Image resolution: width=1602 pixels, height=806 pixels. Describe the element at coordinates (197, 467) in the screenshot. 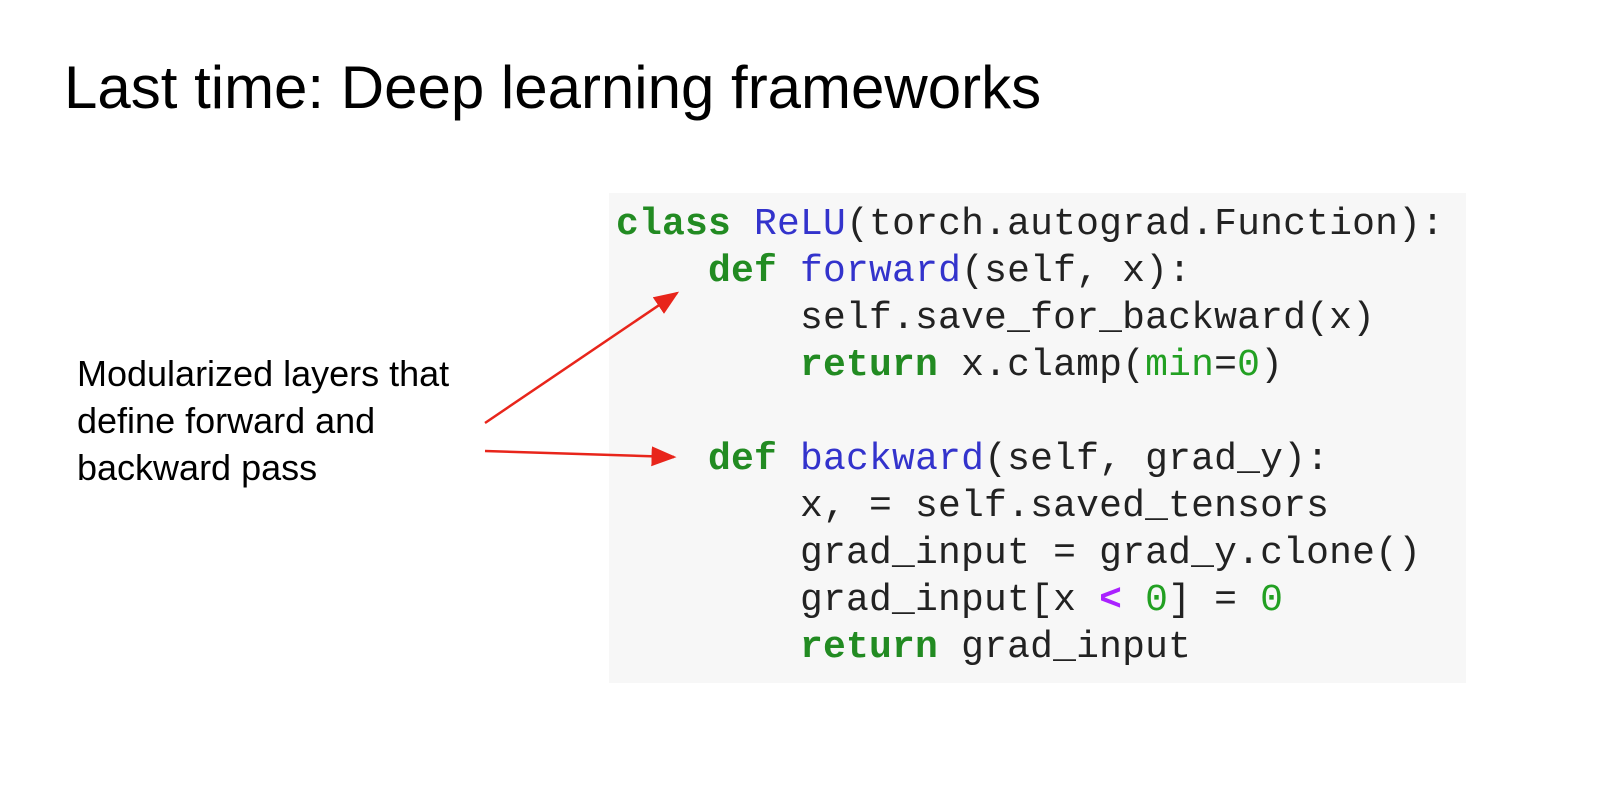

I see `annotation-line-3: backward pass` at that location.